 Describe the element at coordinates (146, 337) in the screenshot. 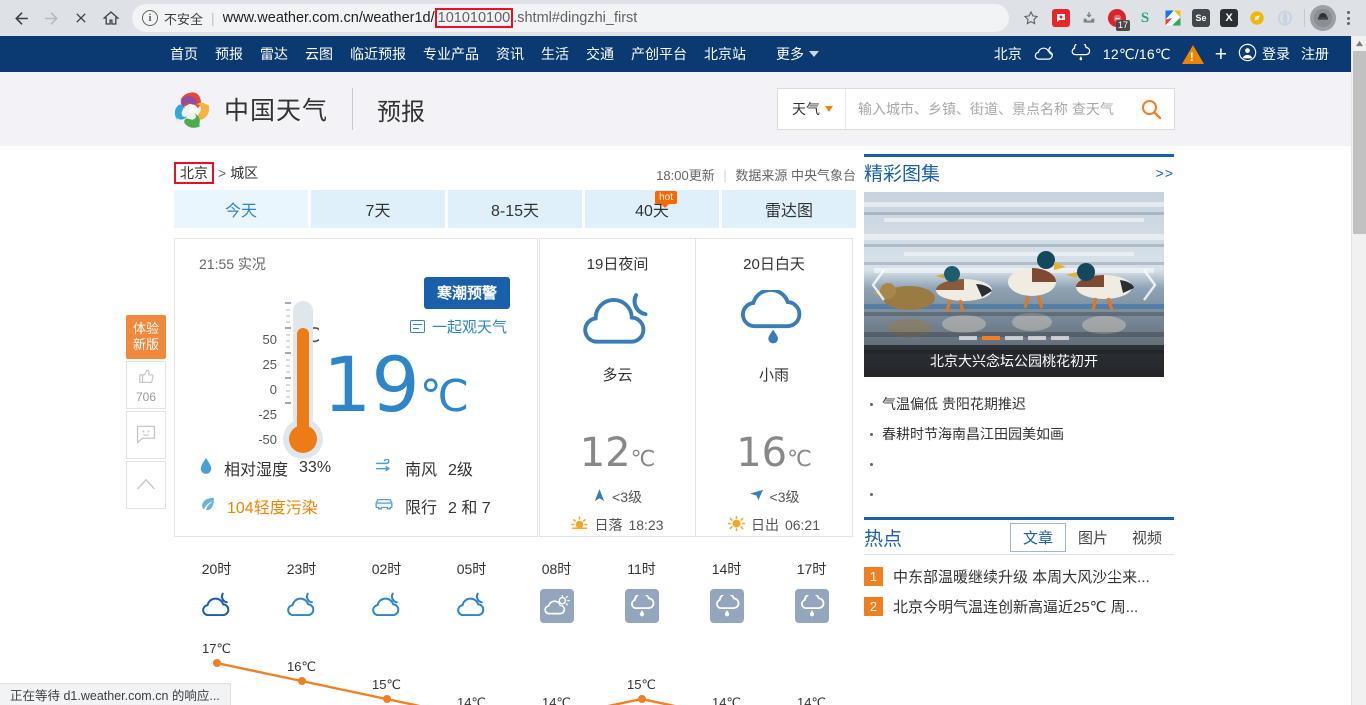

I see `try-new-version-button: 体验 新版` at that location.